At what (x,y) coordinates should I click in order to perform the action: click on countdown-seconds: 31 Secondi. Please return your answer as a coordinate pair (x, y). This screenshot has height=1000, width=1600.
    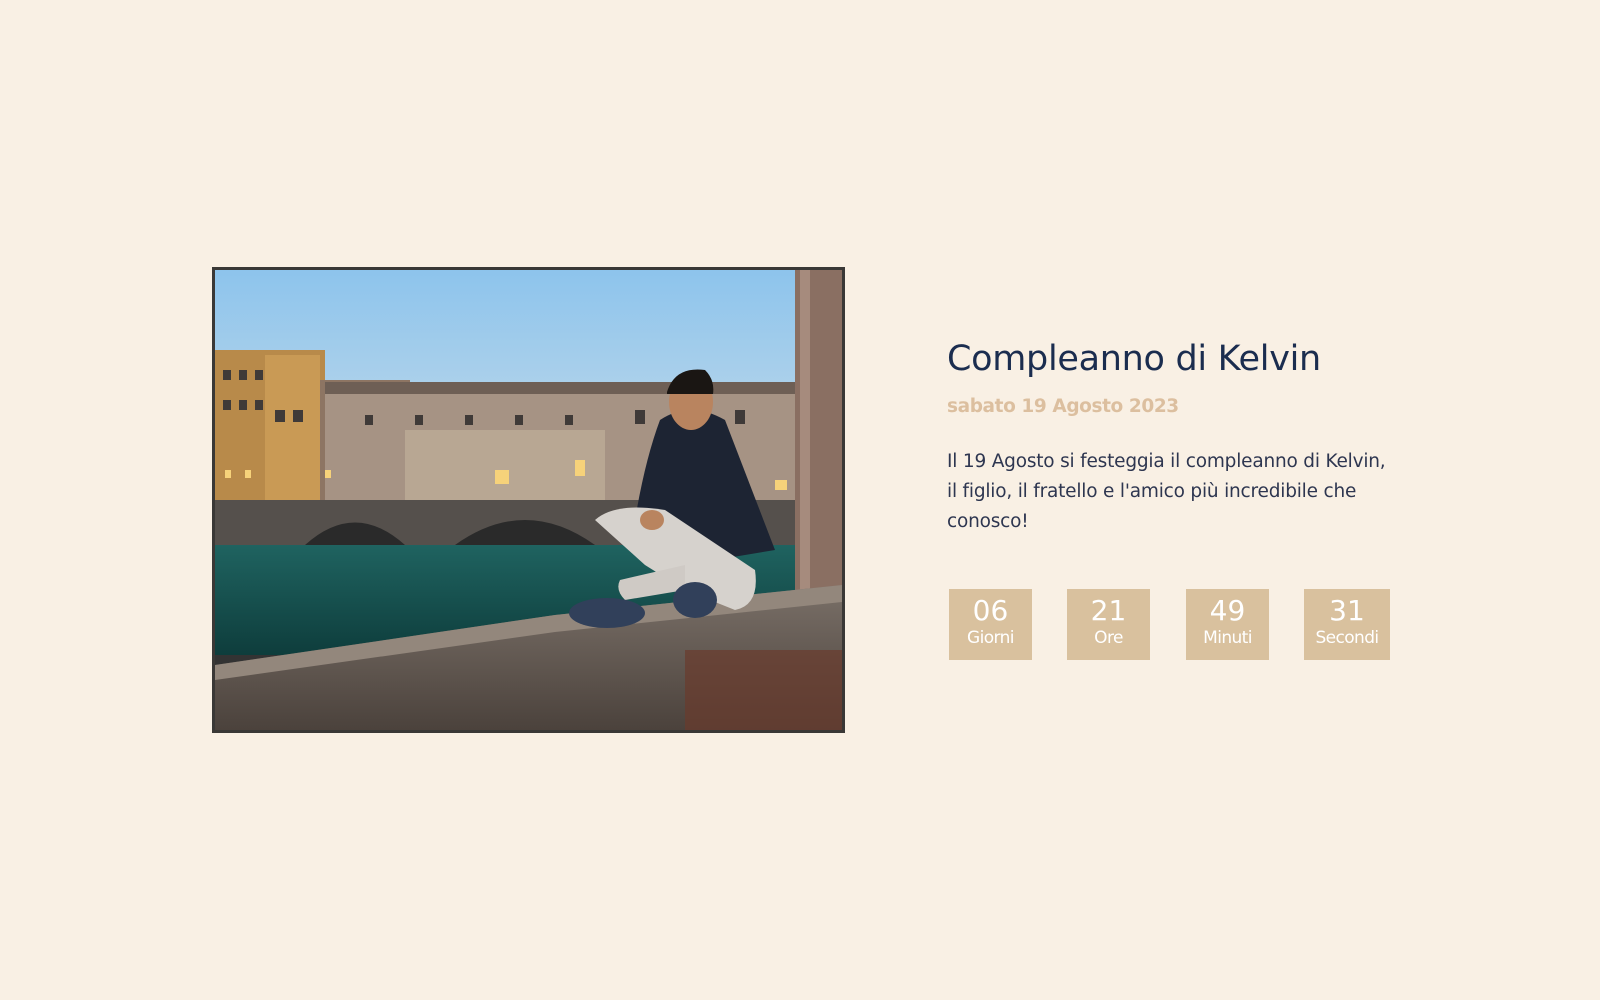
    Looking at the image, I should click on (1347, 624).